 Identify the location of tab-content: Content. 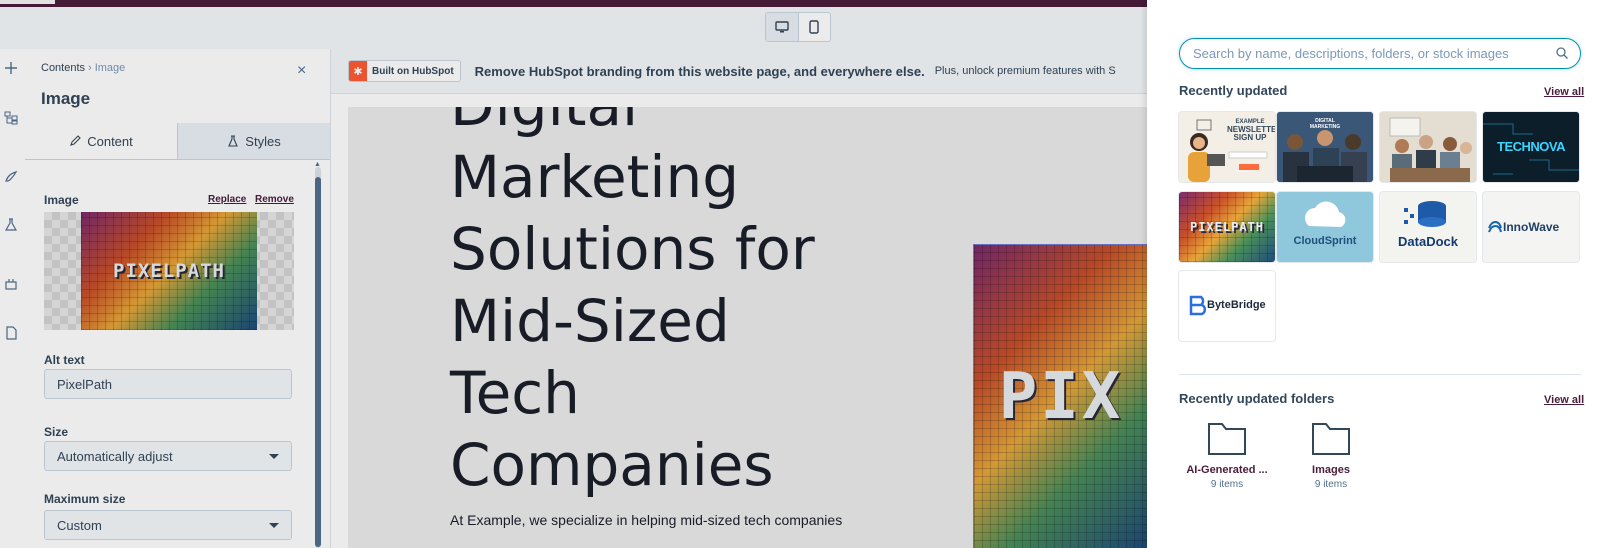
(101, 141).